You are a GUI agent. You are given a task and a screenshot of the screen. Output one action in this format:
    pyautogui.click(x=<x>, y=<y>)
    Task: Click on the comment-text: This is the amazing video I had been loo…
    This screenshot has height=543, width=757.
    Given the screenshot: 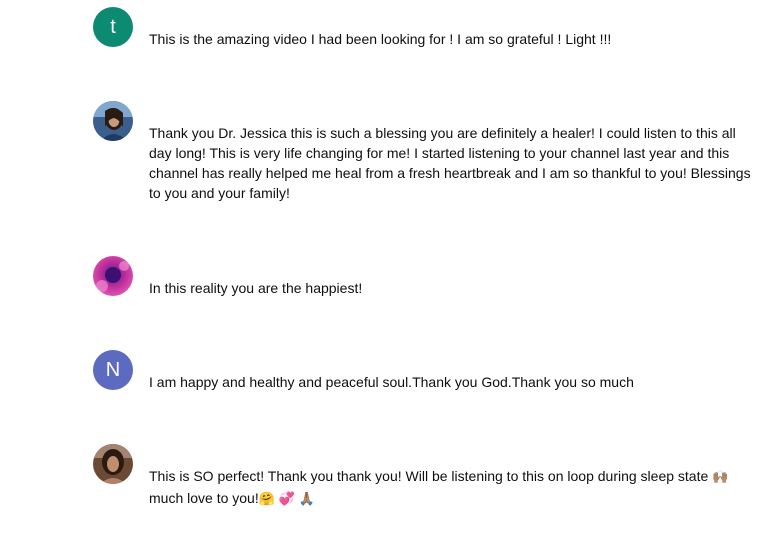 What is the action you would take?
    pyautogui.click(x=380, y=39)
    